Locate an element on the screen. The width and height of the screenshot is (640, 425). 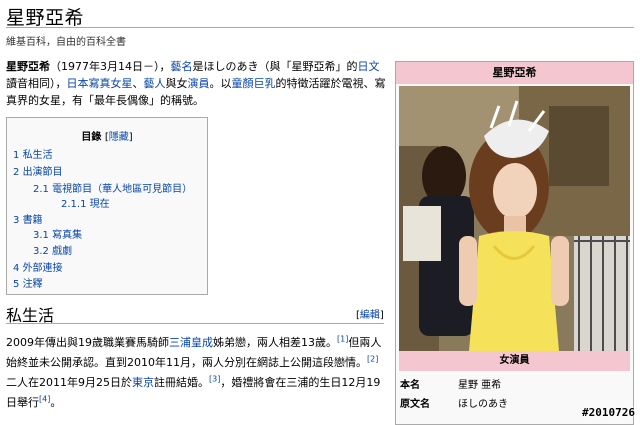
toc-number: 2 is located at coordinates (16, 172).